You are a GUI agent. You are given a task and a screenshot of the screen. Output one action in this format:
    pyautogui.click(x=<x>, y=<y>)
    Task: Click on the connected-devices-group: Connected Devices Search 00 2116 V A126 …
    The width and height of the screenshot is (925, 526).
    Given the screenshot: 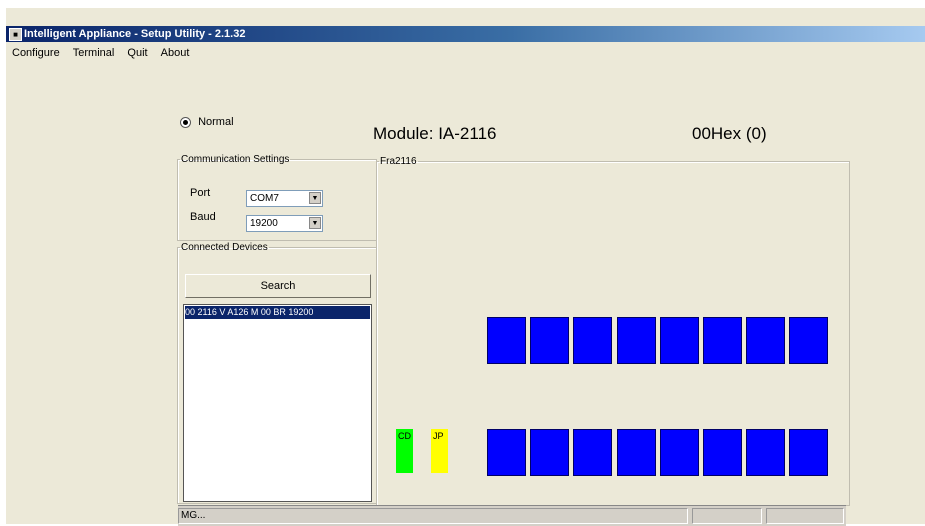 What is the action you would take?
    pyautogui.click(x=277, y=373)
    